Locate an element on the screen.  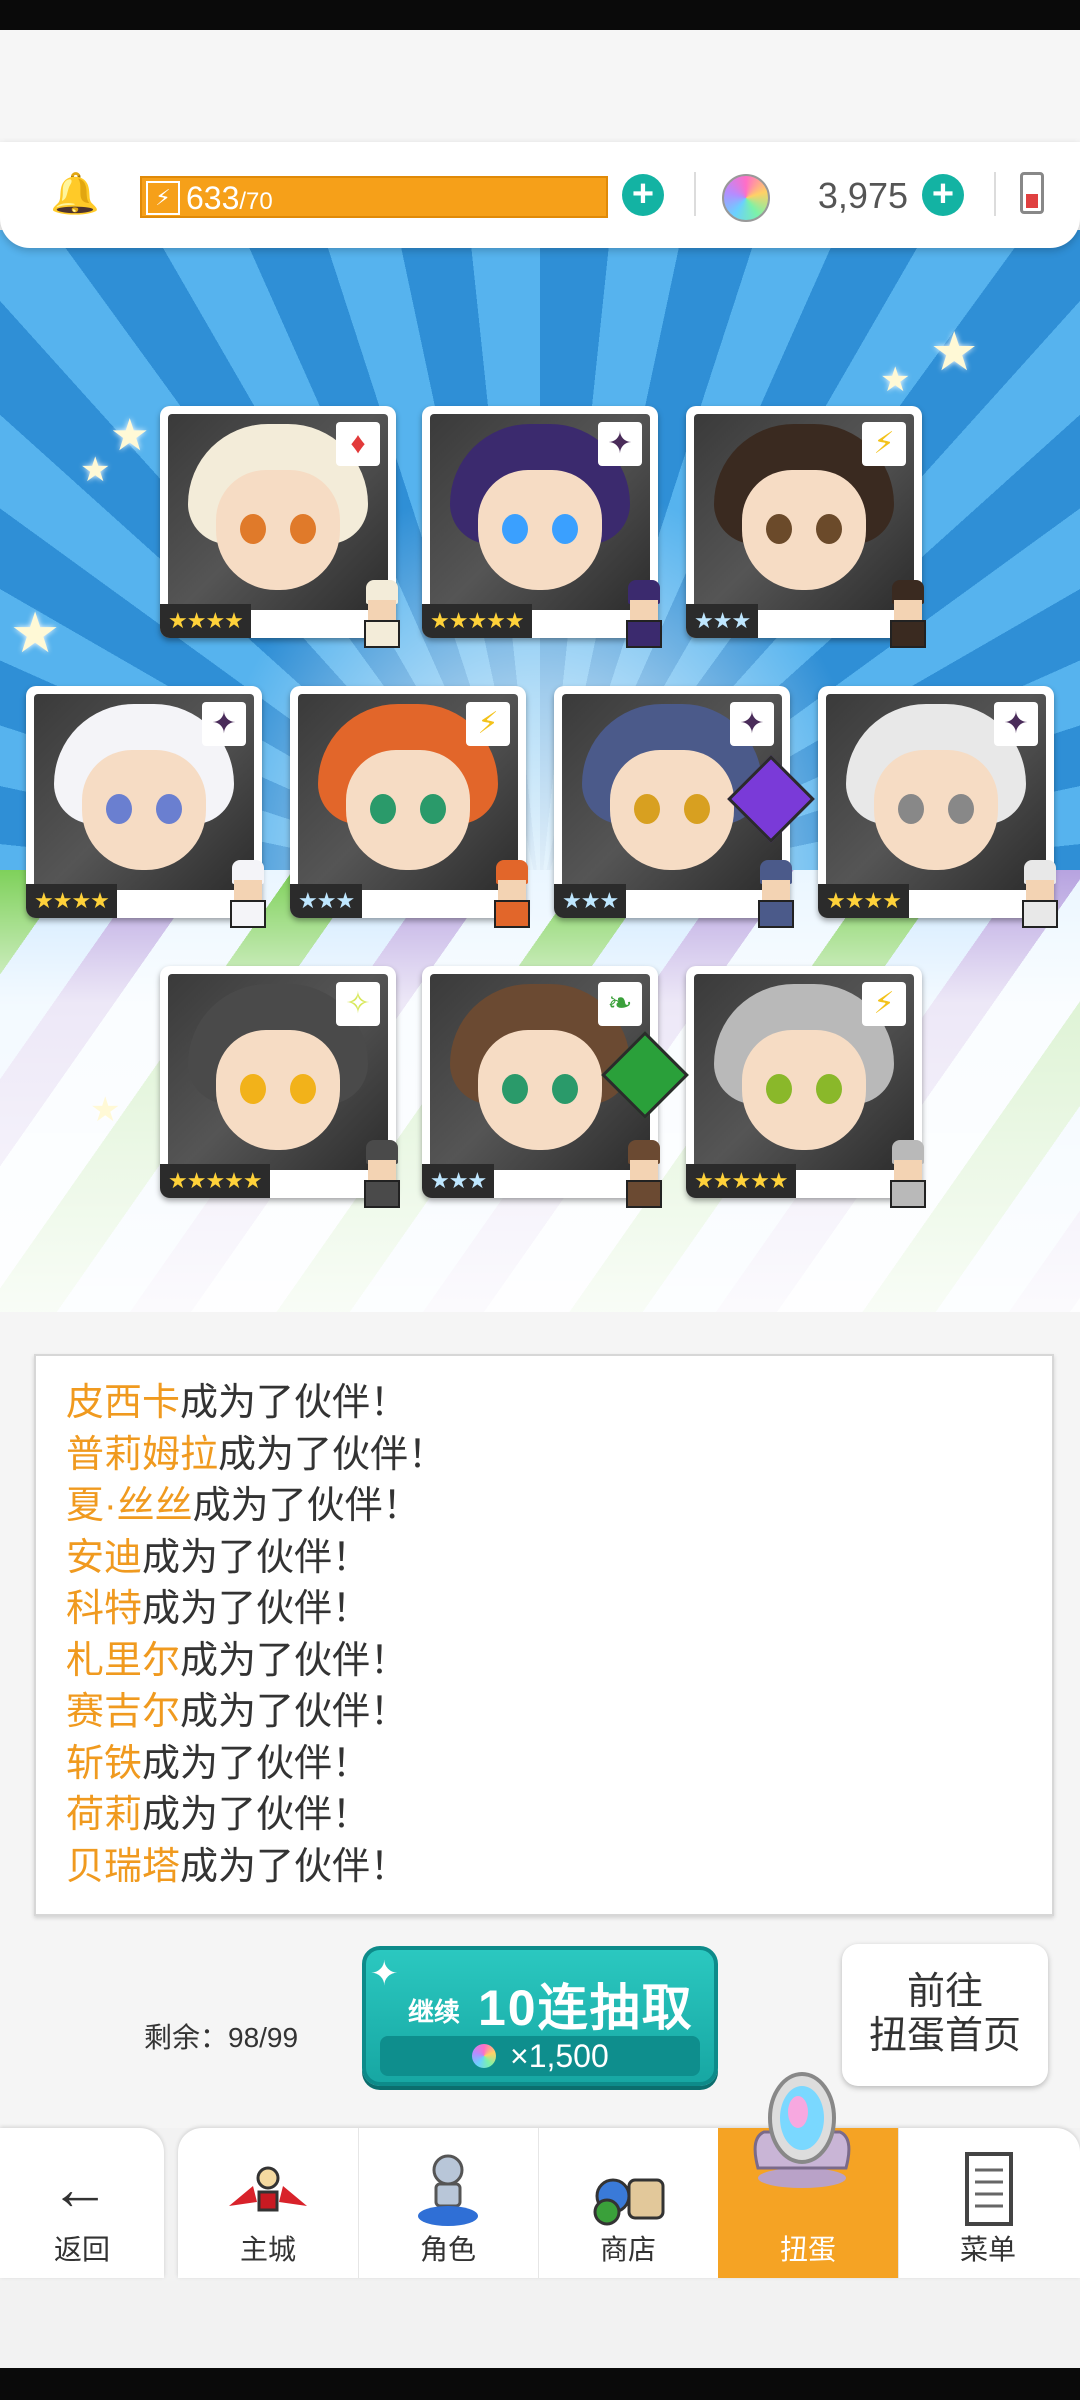
tab-main-city: 主城 is located at coordinates (268, 2203).